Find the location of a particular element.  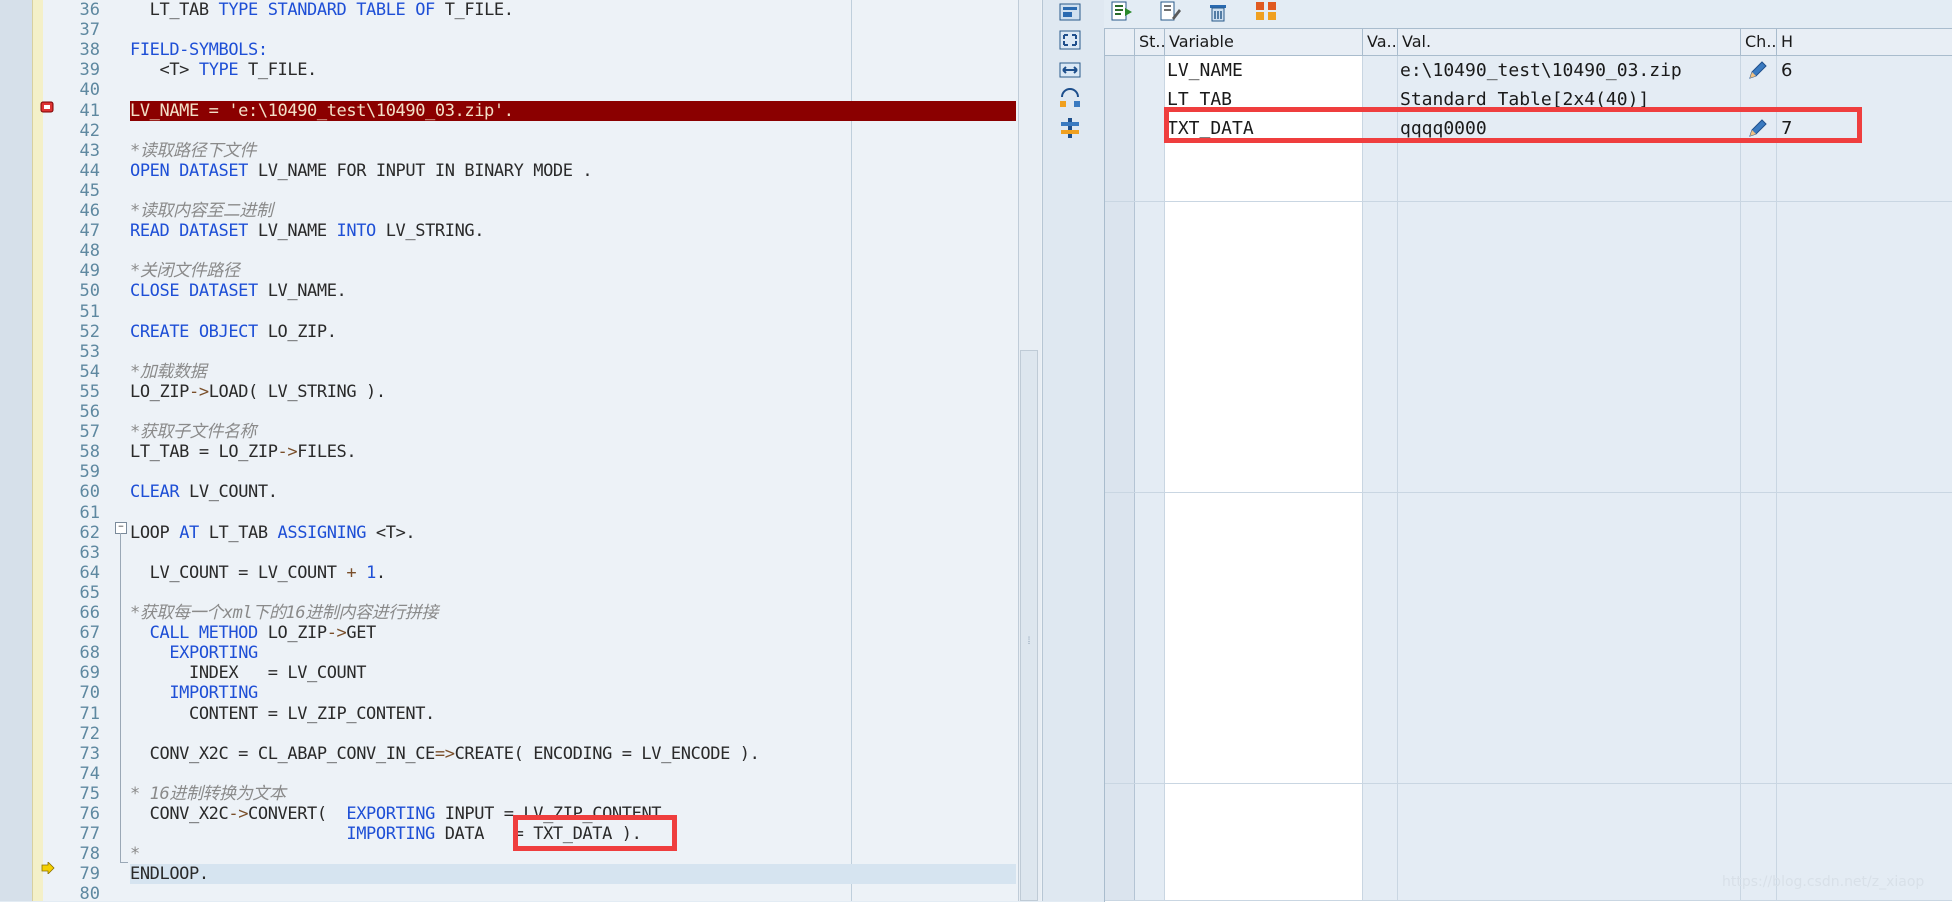

code-line: 43 *读取路径下文件 is located at coordinates (510, 151).